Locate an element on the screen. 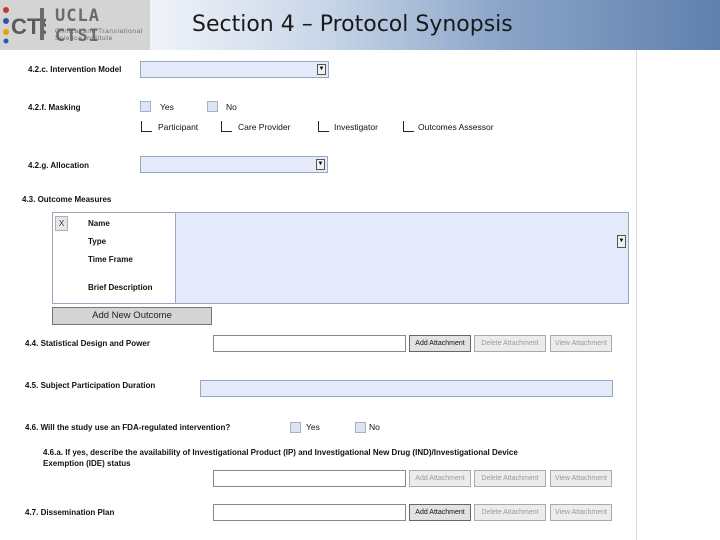 The height and width of the screenshot is (540, 720). fda-yes-checkbox is located at coordinates (295, 427).